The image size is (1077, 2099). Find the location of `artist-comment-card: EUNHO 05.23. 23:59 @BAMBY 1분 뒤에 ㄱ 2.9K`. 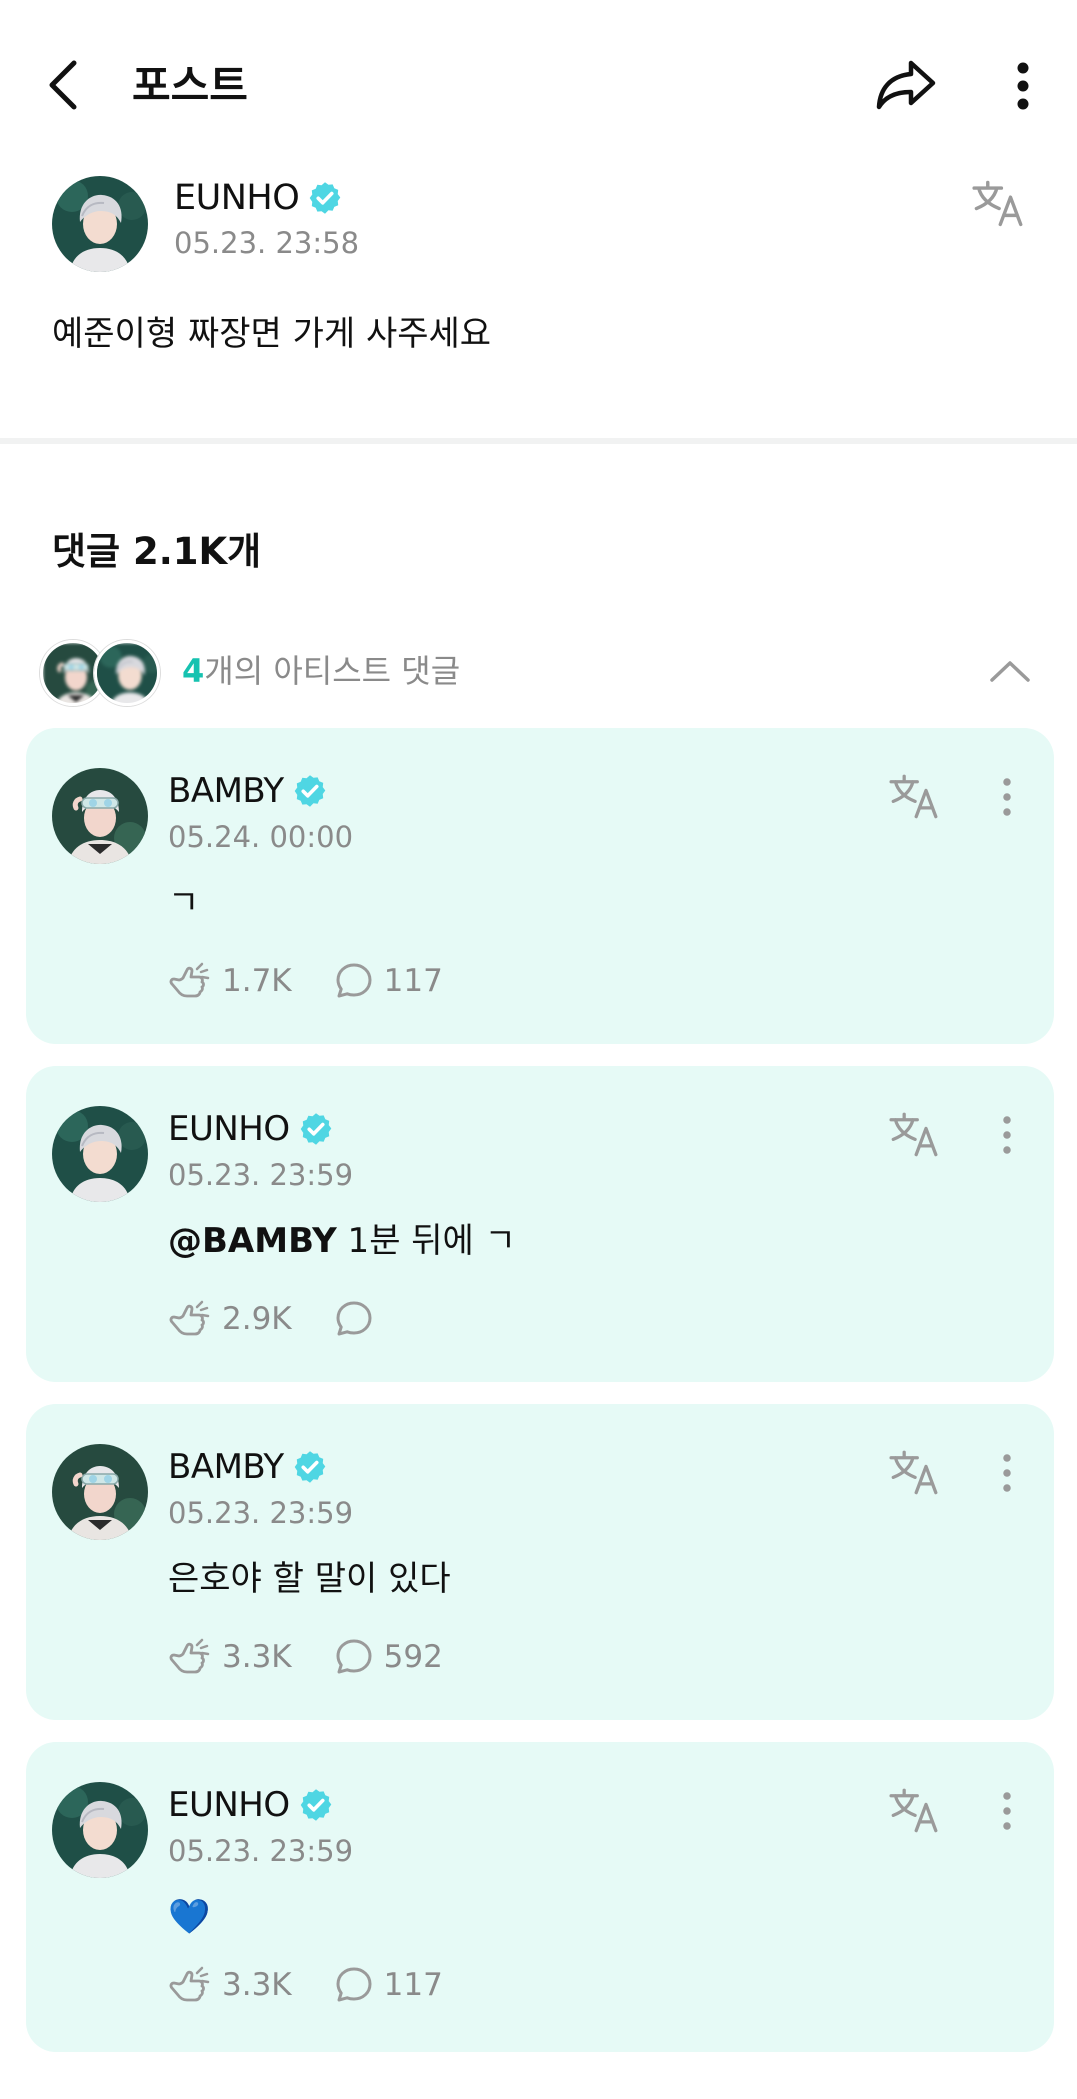

artist-comment-card: EUNHO 05.23. 23:59 @BAMBY 1분 뒤에 ㄱ 2.9K is located at coordinates (540, 1224).